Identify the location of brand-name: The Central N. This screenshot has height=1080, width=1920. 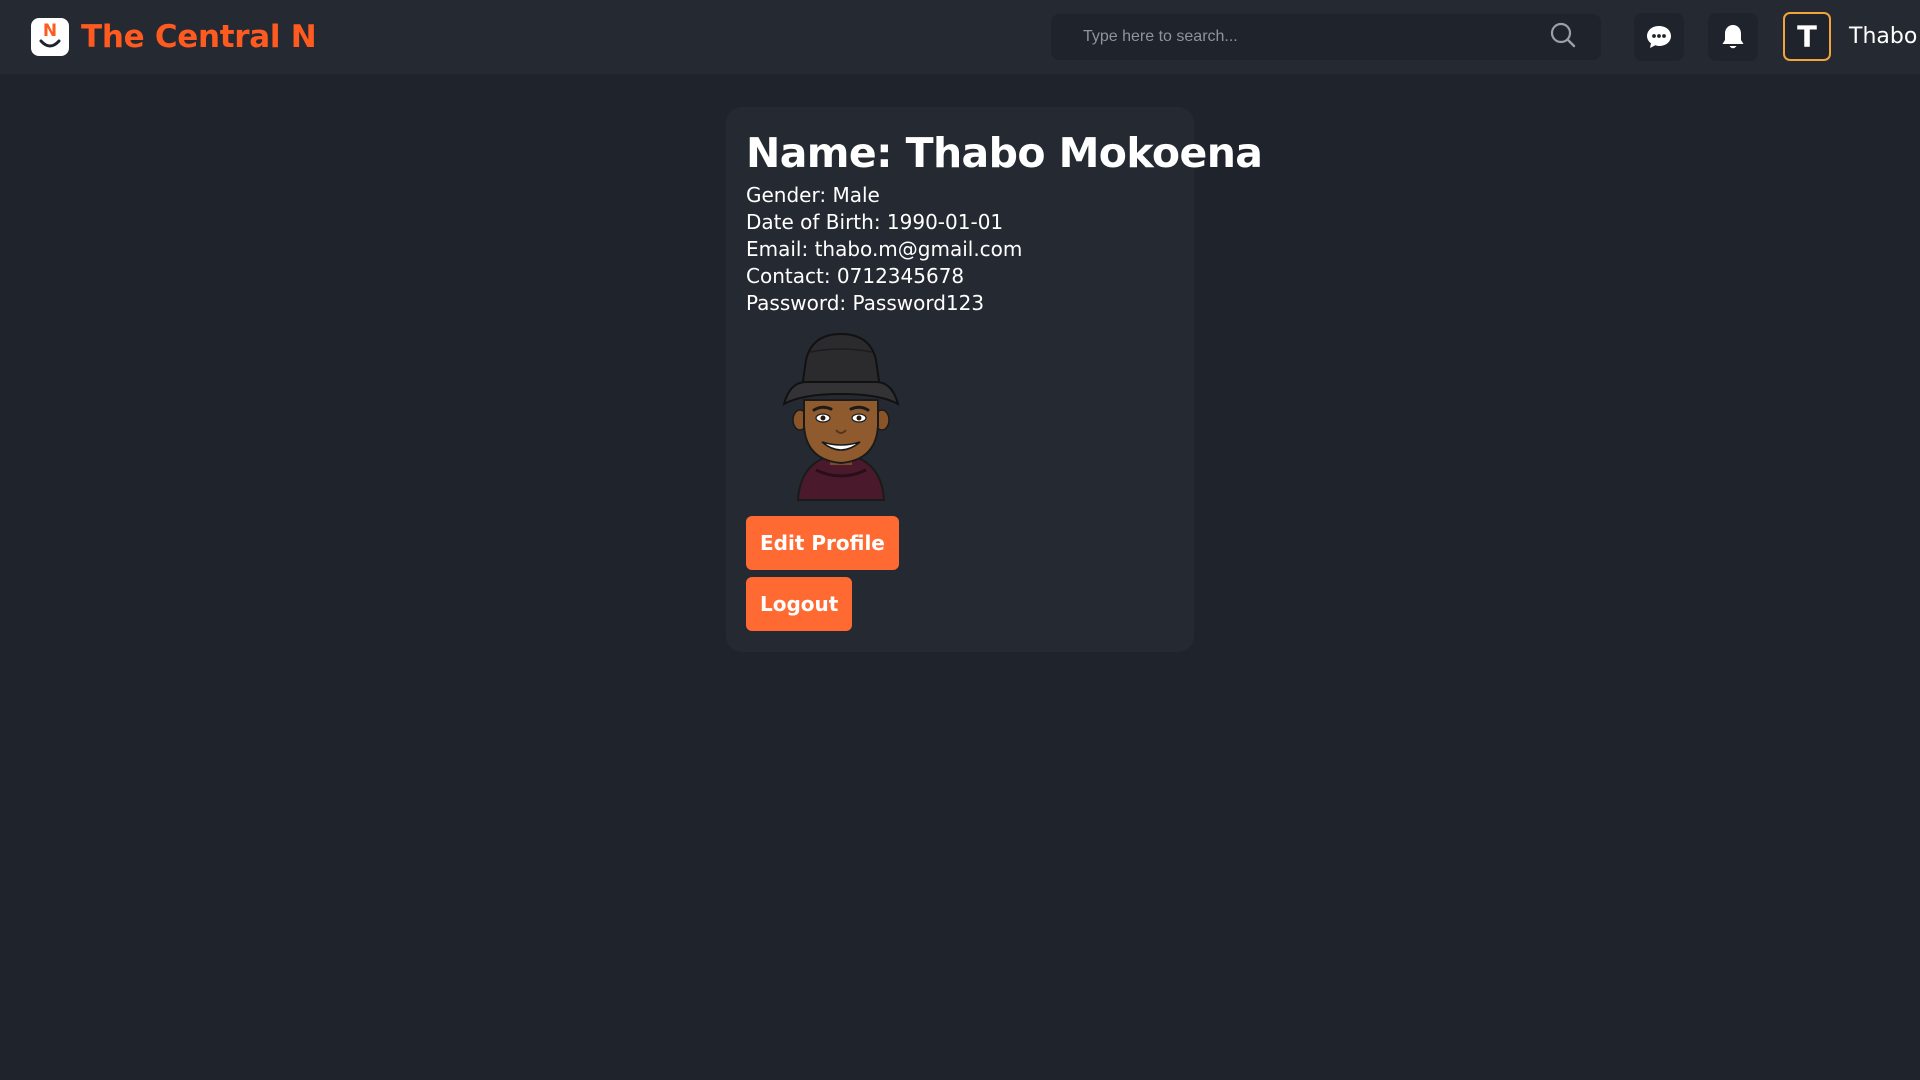
(199, 37).